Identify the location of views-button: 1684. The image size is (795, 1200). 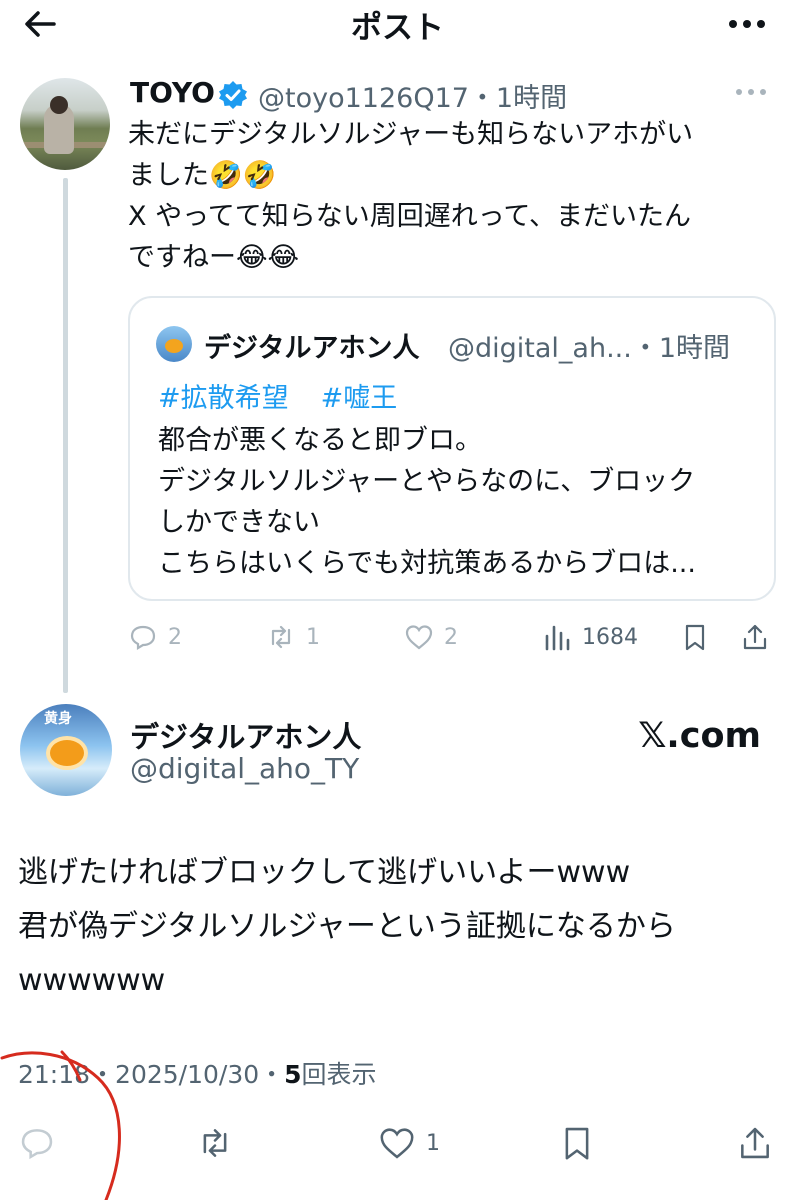
(590, 637).